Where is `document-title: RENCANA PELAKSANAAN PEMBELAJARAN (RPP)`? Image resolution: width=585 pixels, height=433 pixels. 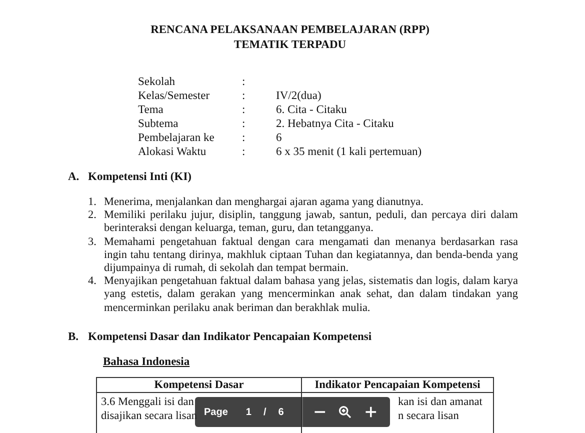
document-title: RENCANA PELAKSANAAN PEMBELAJARAN (RPP) is located at coordinates (290, 30).